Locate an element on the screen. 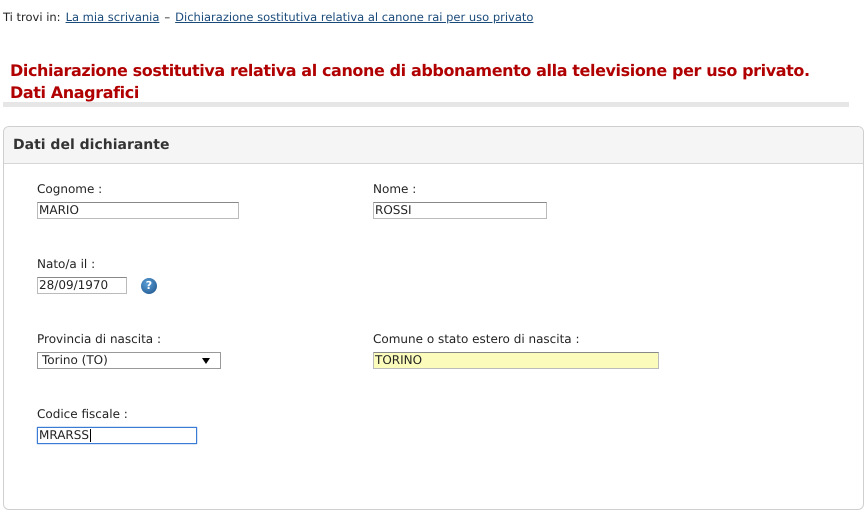  input-field: 28/09/1970 is located at coordinates (82, 285).